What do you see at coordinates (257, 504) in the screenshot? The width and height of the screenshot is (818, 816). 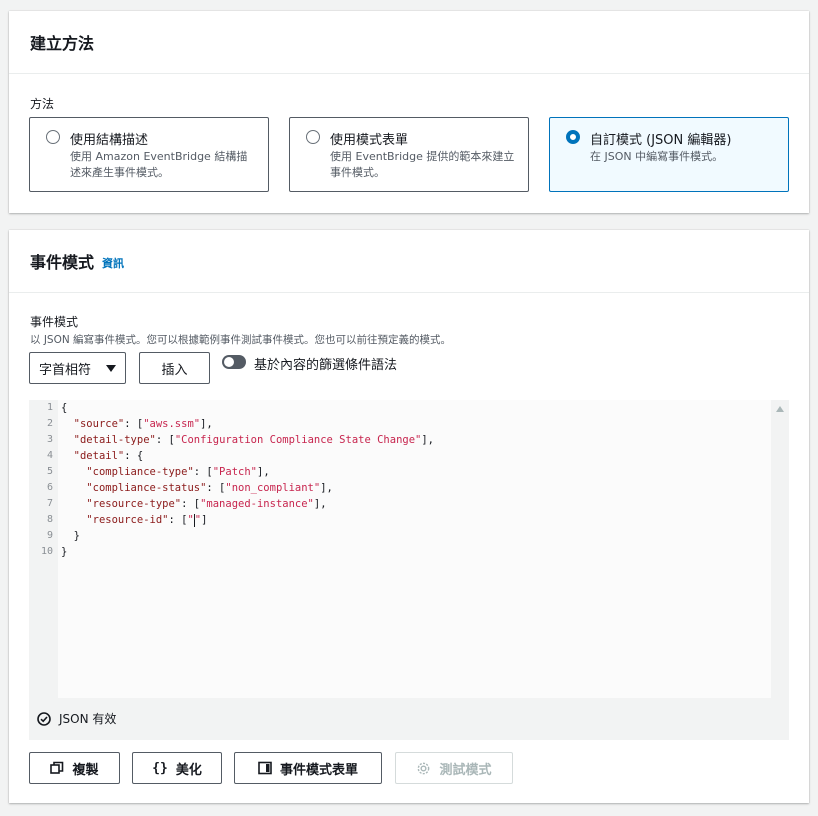 I see `code-string: "managed-instance"` at bounding box center [257, 504].